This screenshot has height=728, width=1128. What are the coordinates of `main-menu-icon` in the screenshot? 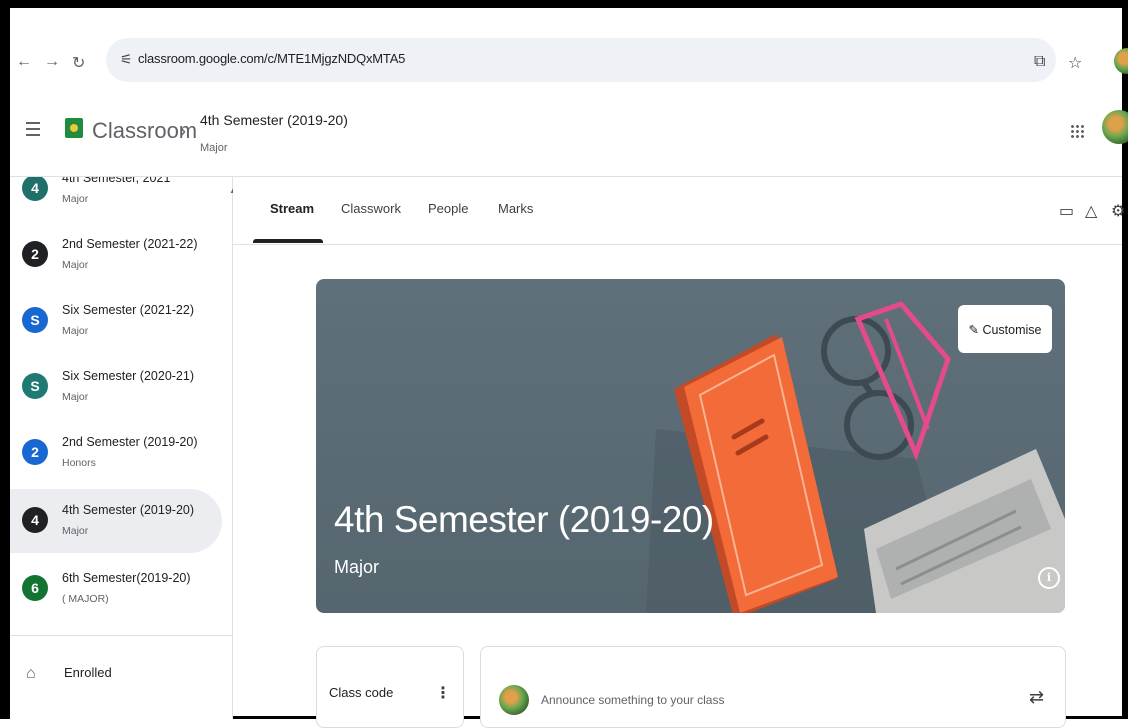 It's located at (33, 131).